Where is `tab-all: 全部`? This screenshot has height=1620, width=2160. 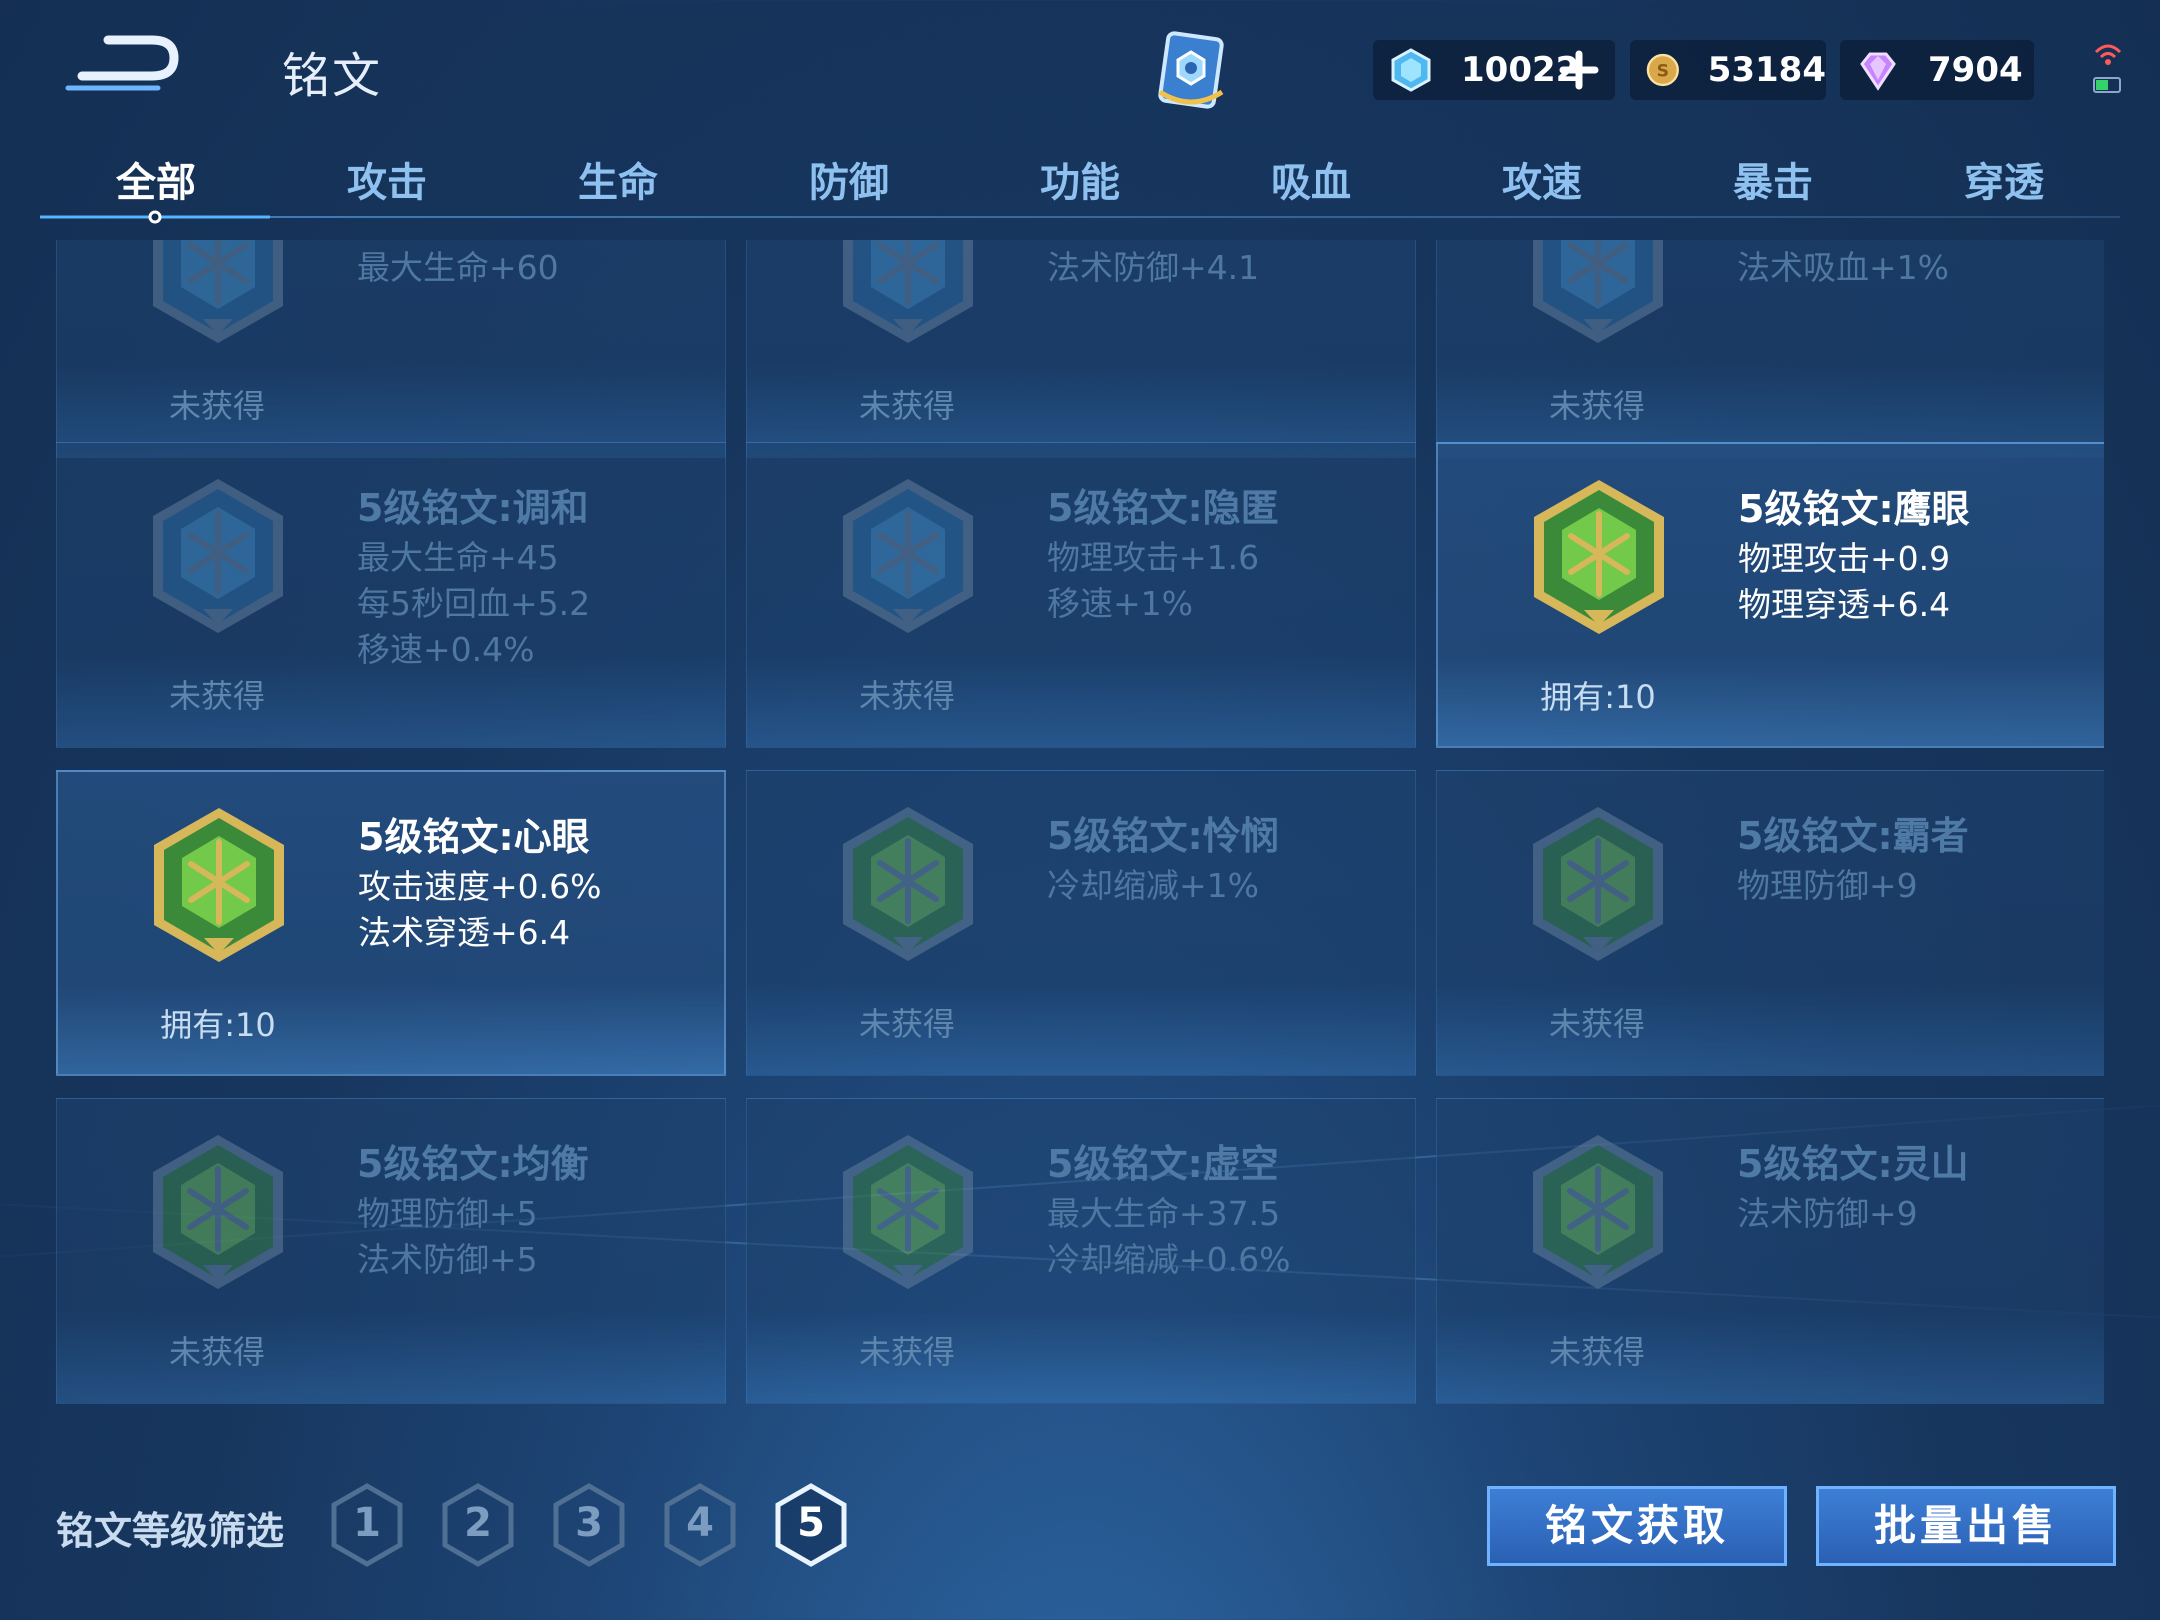
tab-all: 全部 is located at coordinates (156, 179).